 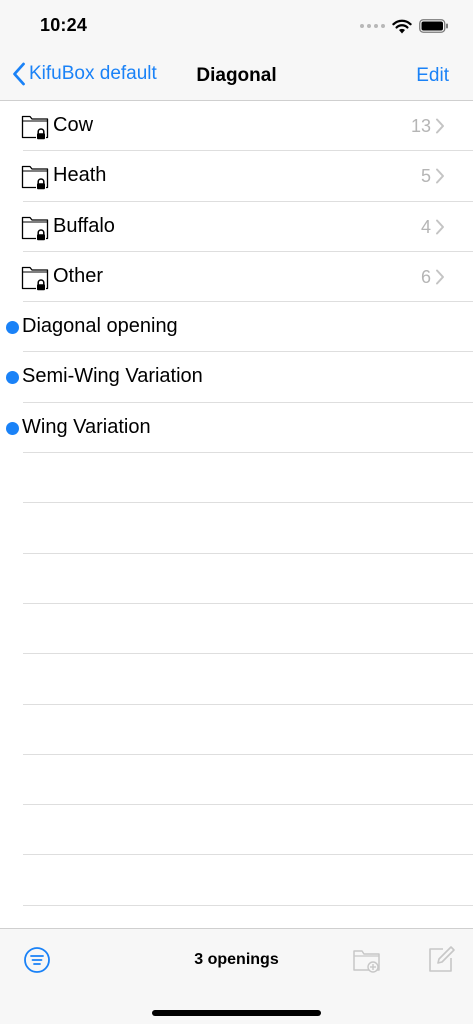 What do you see at coordinates (420, 126) in the screenshot?
I see `folder-count: 13` at bounding box center [420, 126].